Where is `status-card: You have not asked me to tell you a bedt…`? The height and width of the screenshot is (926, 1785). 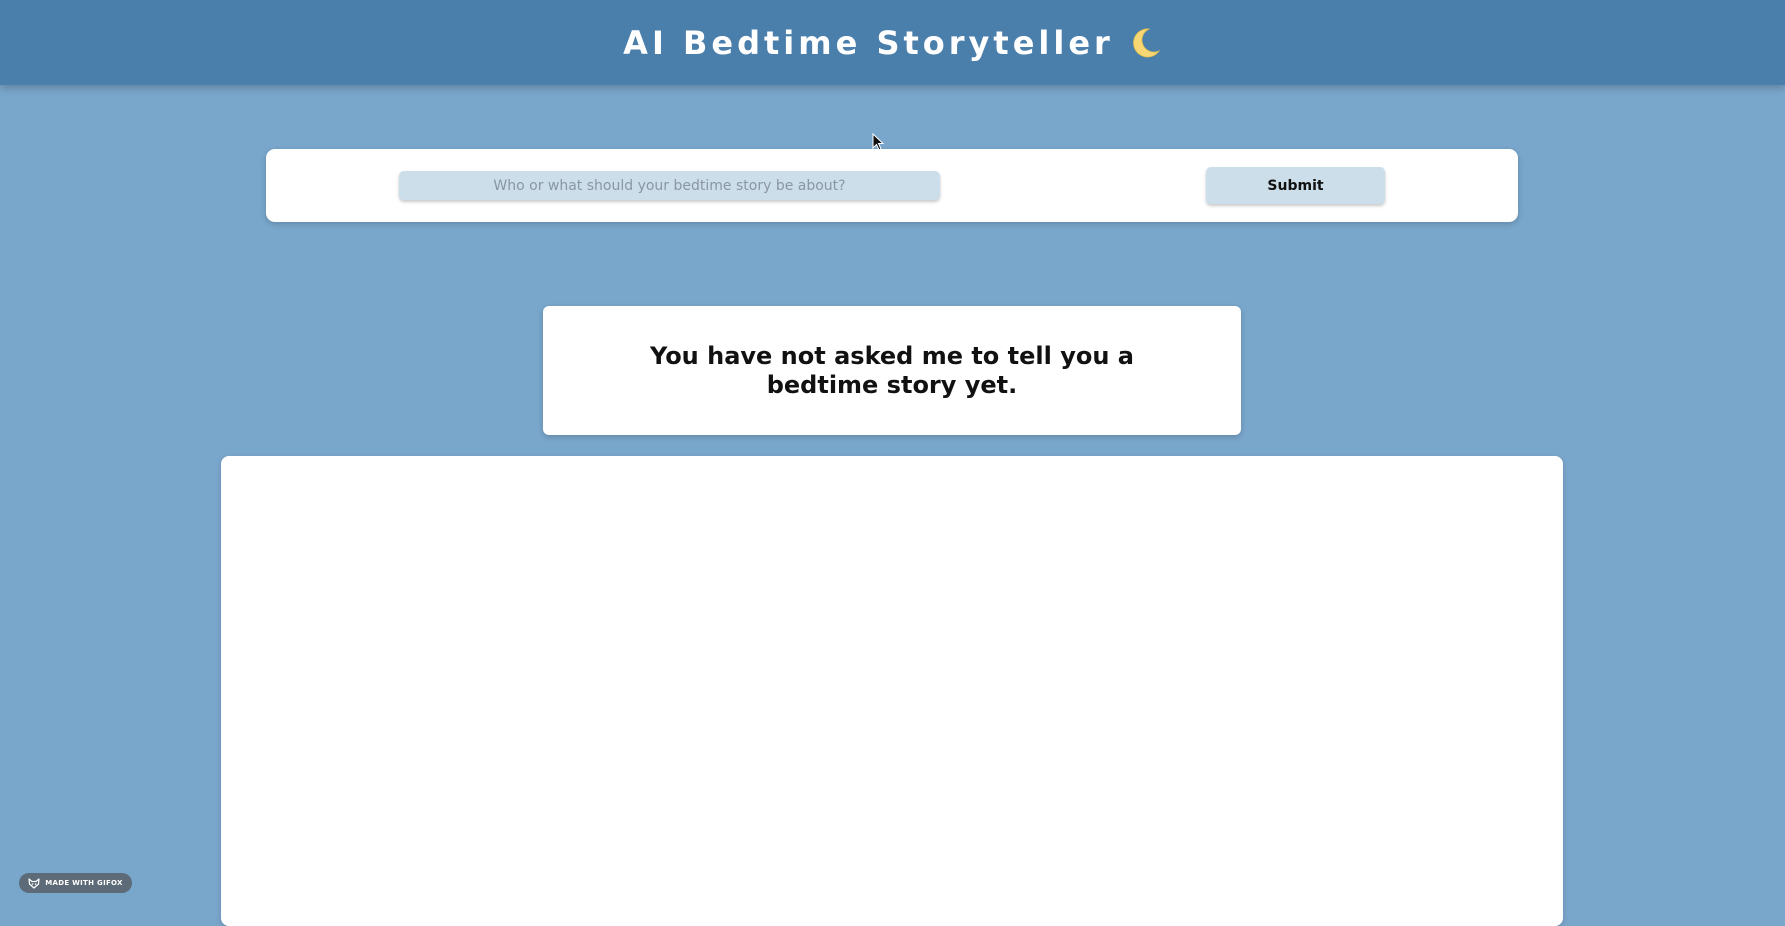
status-card: You have not asked me to tell you a bedt… is located at coordinates (892, 370).